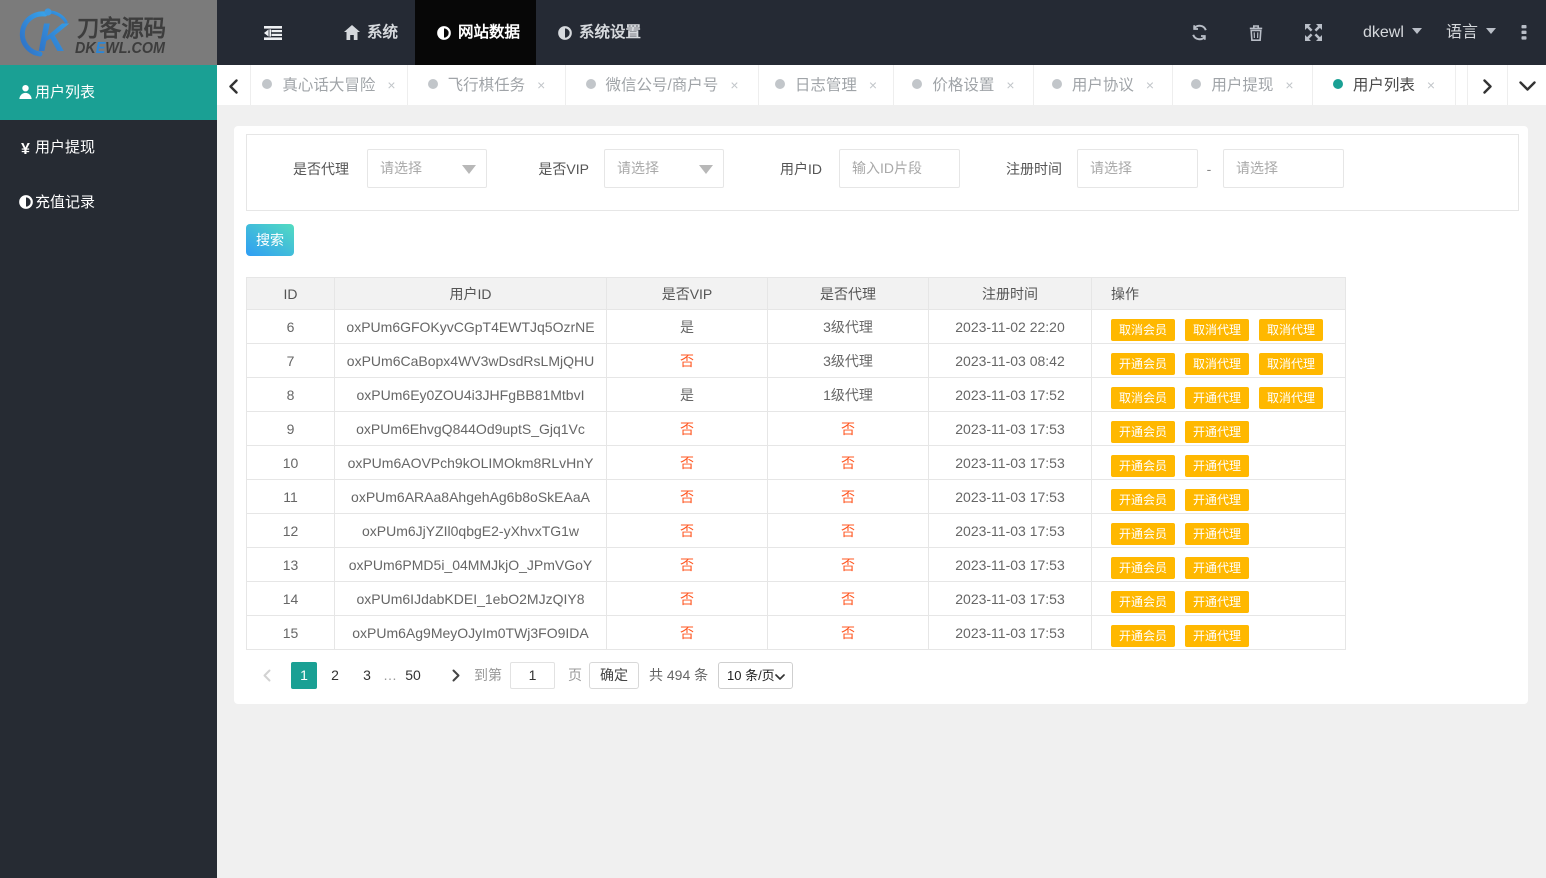  Describe the element at coordinates (121, 28) in the screenshot. I see `svg-text: 刀客源码` at that location.